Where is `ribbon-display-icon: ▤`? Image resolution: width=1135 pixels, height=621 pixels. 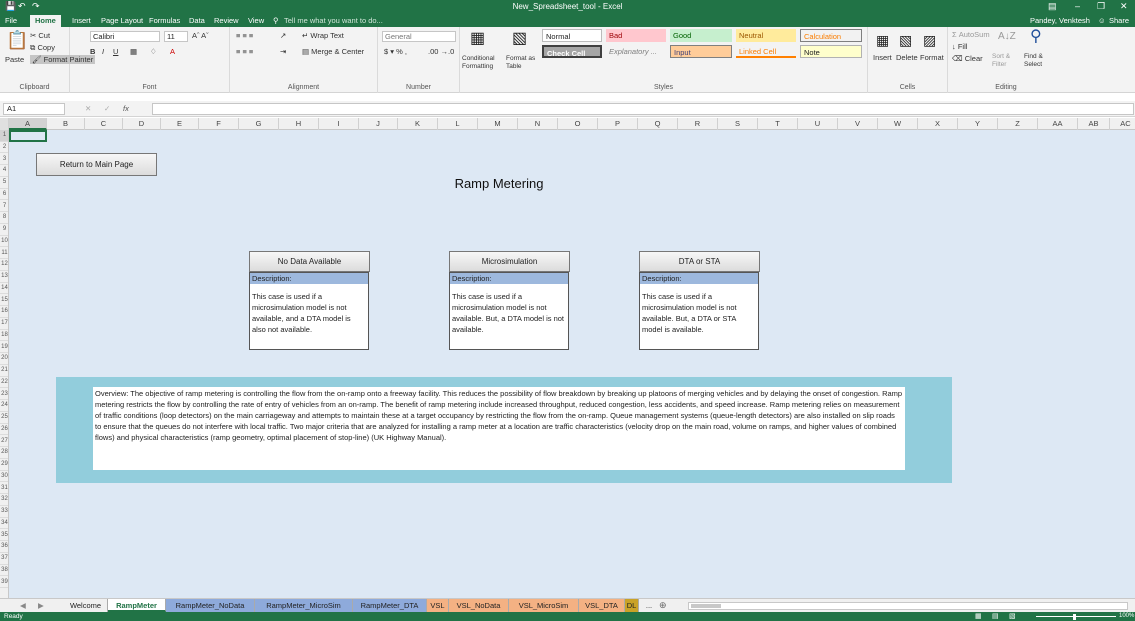
ribbon-display-icon: ▤ is located at coordinates (1052, 6).